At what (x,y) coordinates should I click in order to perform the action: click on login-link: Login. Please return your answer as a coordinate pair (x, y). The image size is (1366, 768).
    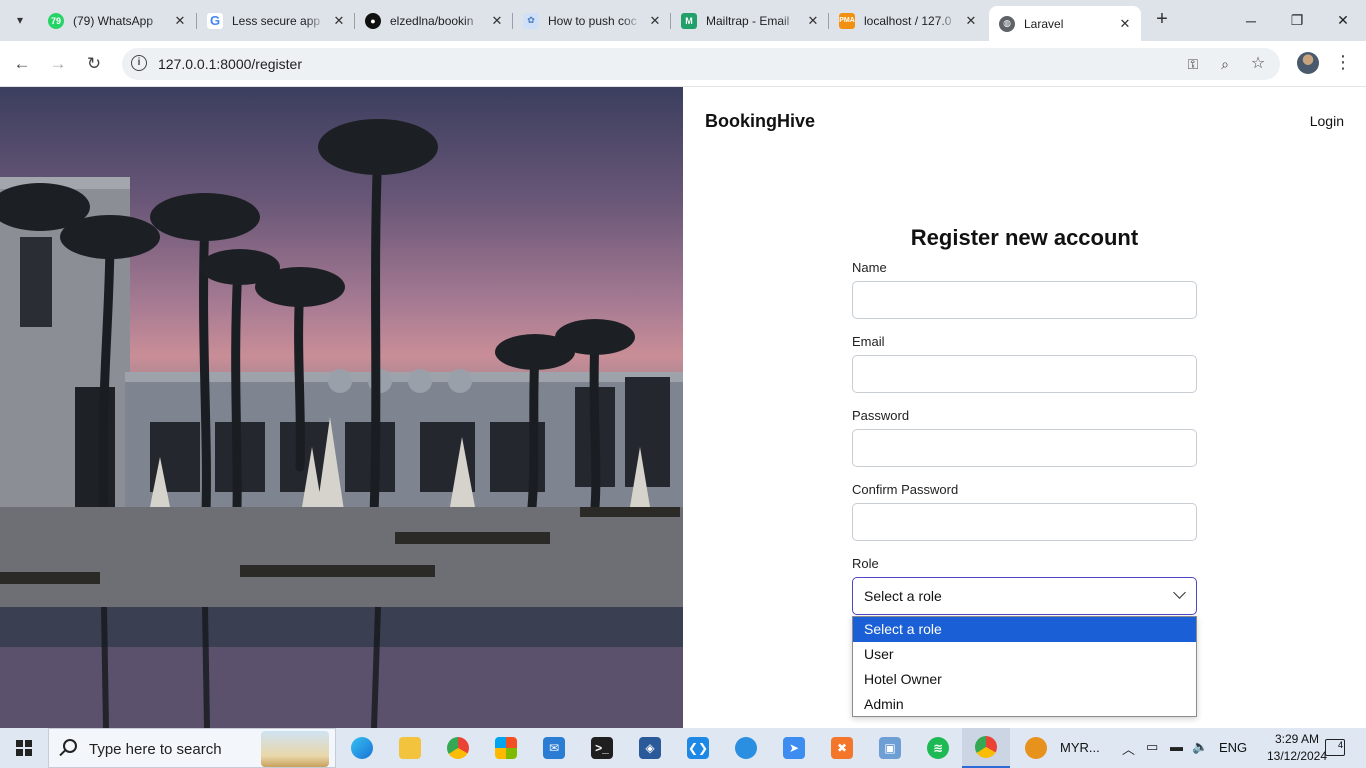
    Looking at the image, I should click on (1327, 121).